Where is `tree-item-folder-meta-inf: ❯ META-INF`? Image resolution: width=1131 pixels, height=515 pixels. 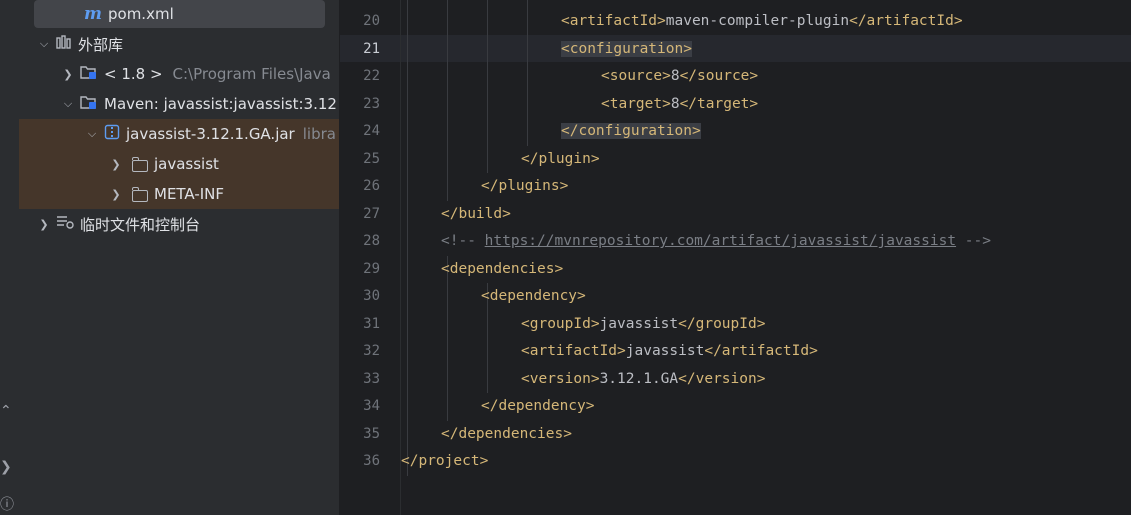 tree-item-folder-meta-inf: ❯ META-INF is located at coordinates (179, 194).